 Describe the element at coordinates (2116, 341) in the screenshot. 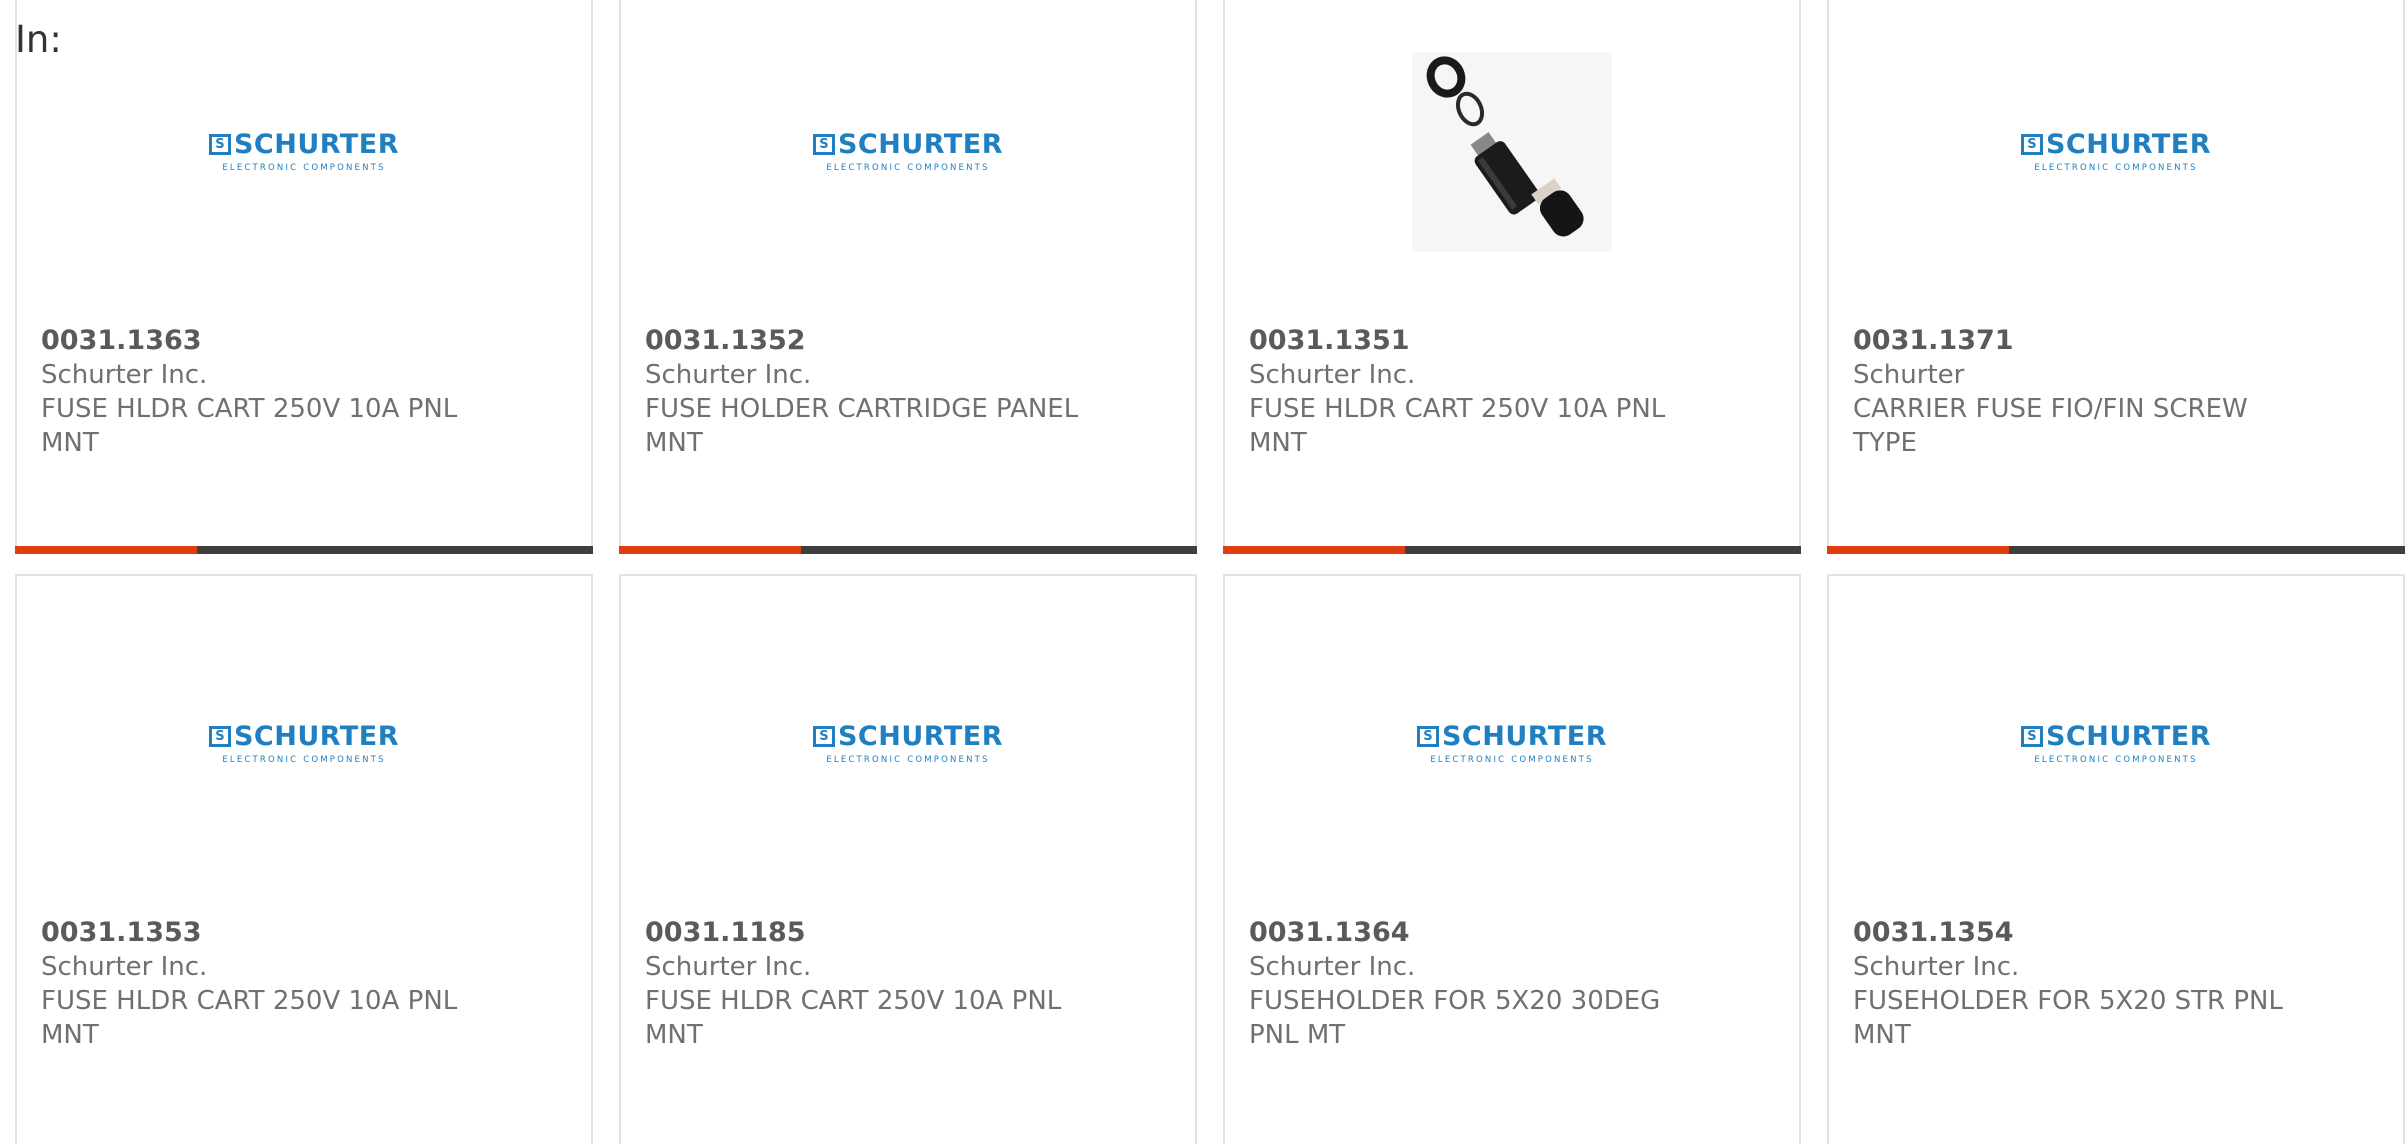

I see `part-number: 0031.1371` at that location.